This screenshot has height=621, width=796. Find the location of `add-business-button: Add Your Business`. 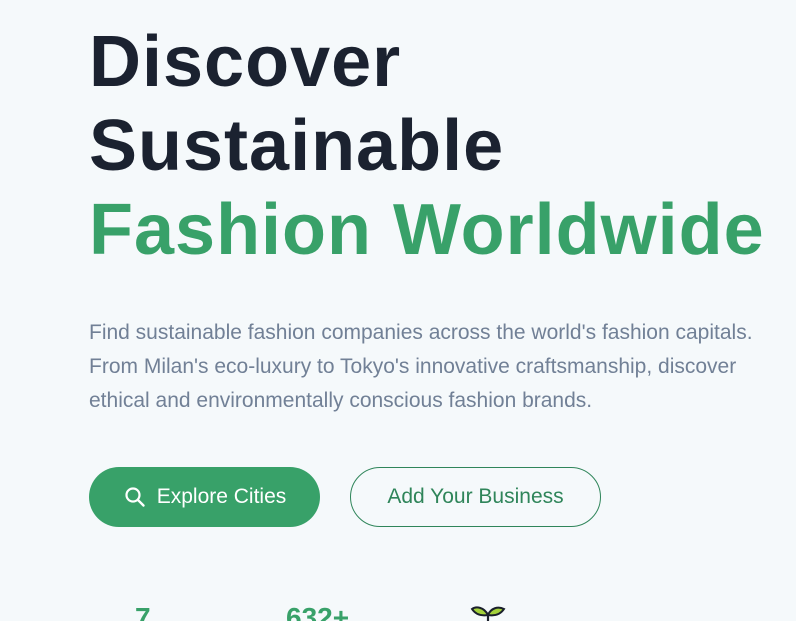

add-business-button: Add Your Business is located at coordinates (475, 497).